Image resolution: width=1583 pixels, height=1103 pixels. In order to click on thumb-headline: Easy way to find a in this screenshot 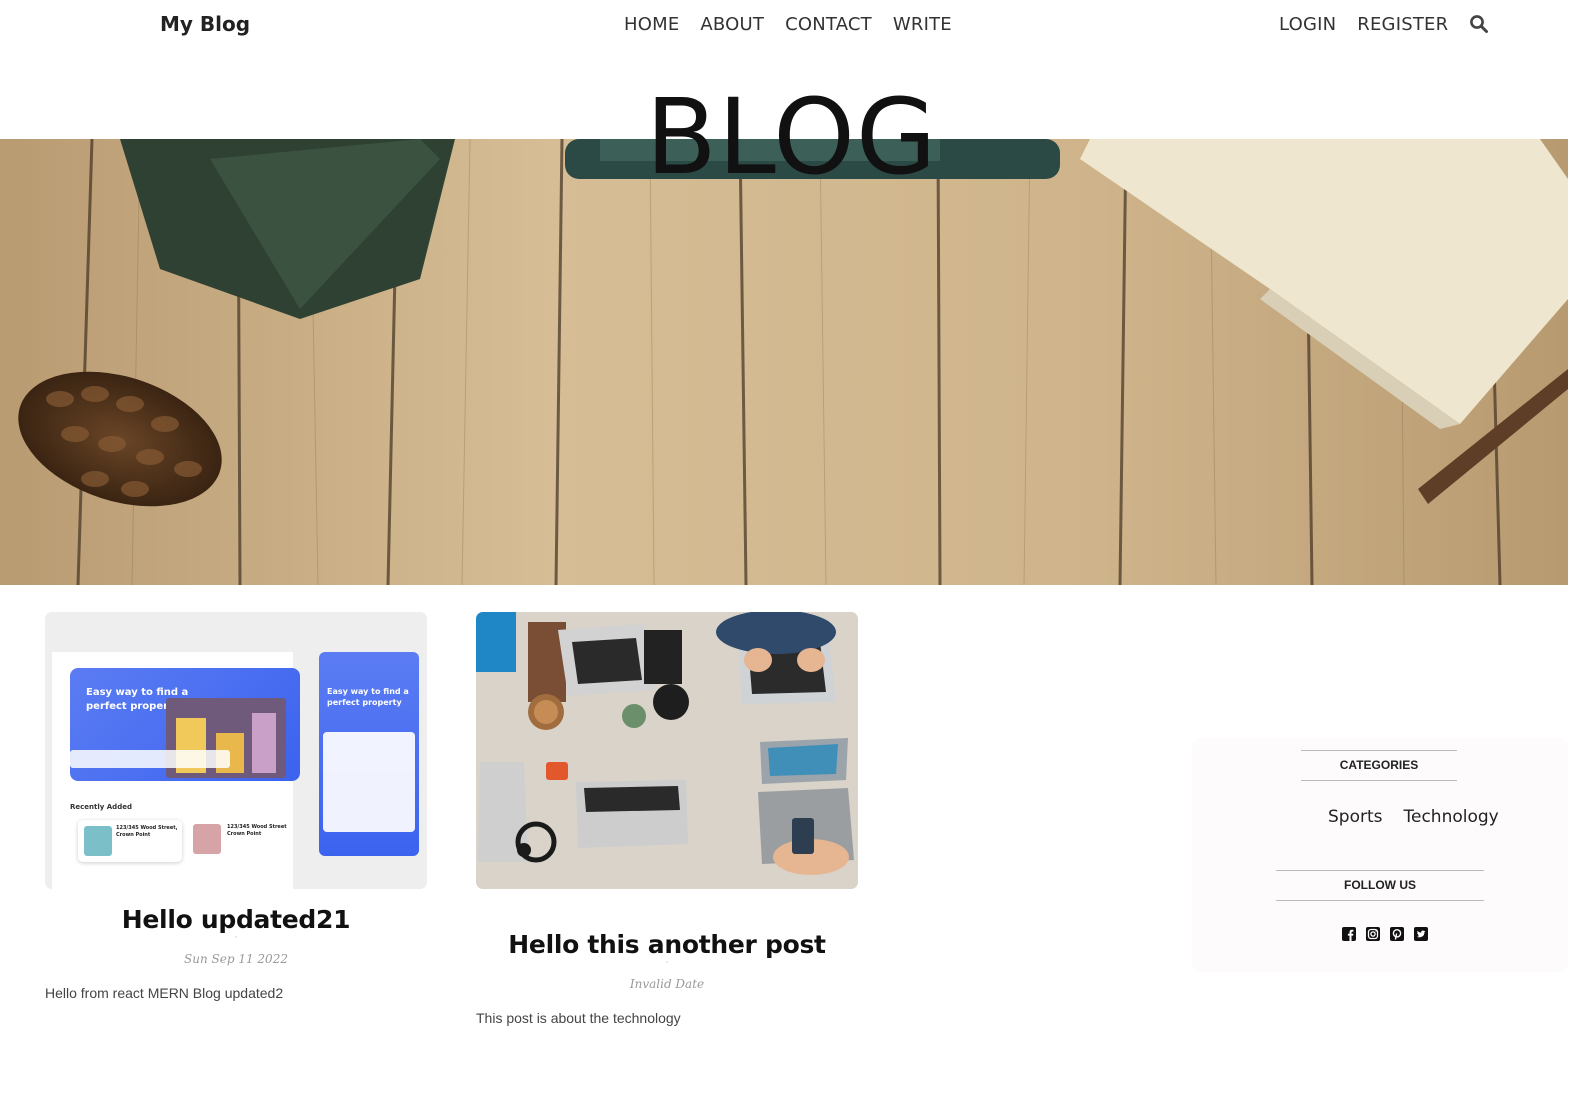, I will do `click(137, 692)`.